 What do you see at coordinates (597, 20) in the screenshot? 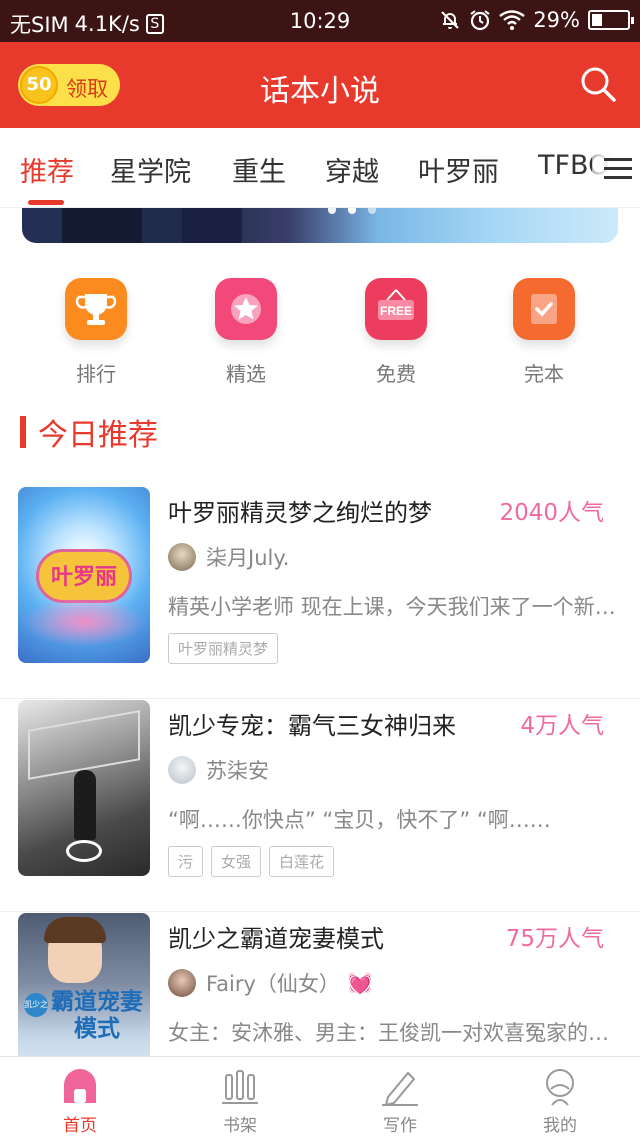
I see `battery-fill` at bounding box center [597, 20].